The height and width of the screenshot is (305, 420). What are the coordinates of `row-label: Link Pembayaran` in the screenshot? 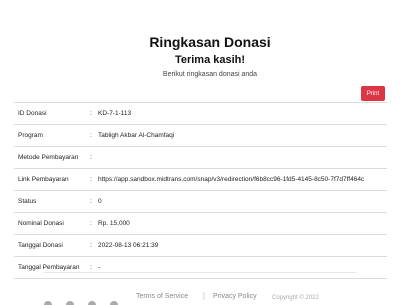 It's located at (43, 179).